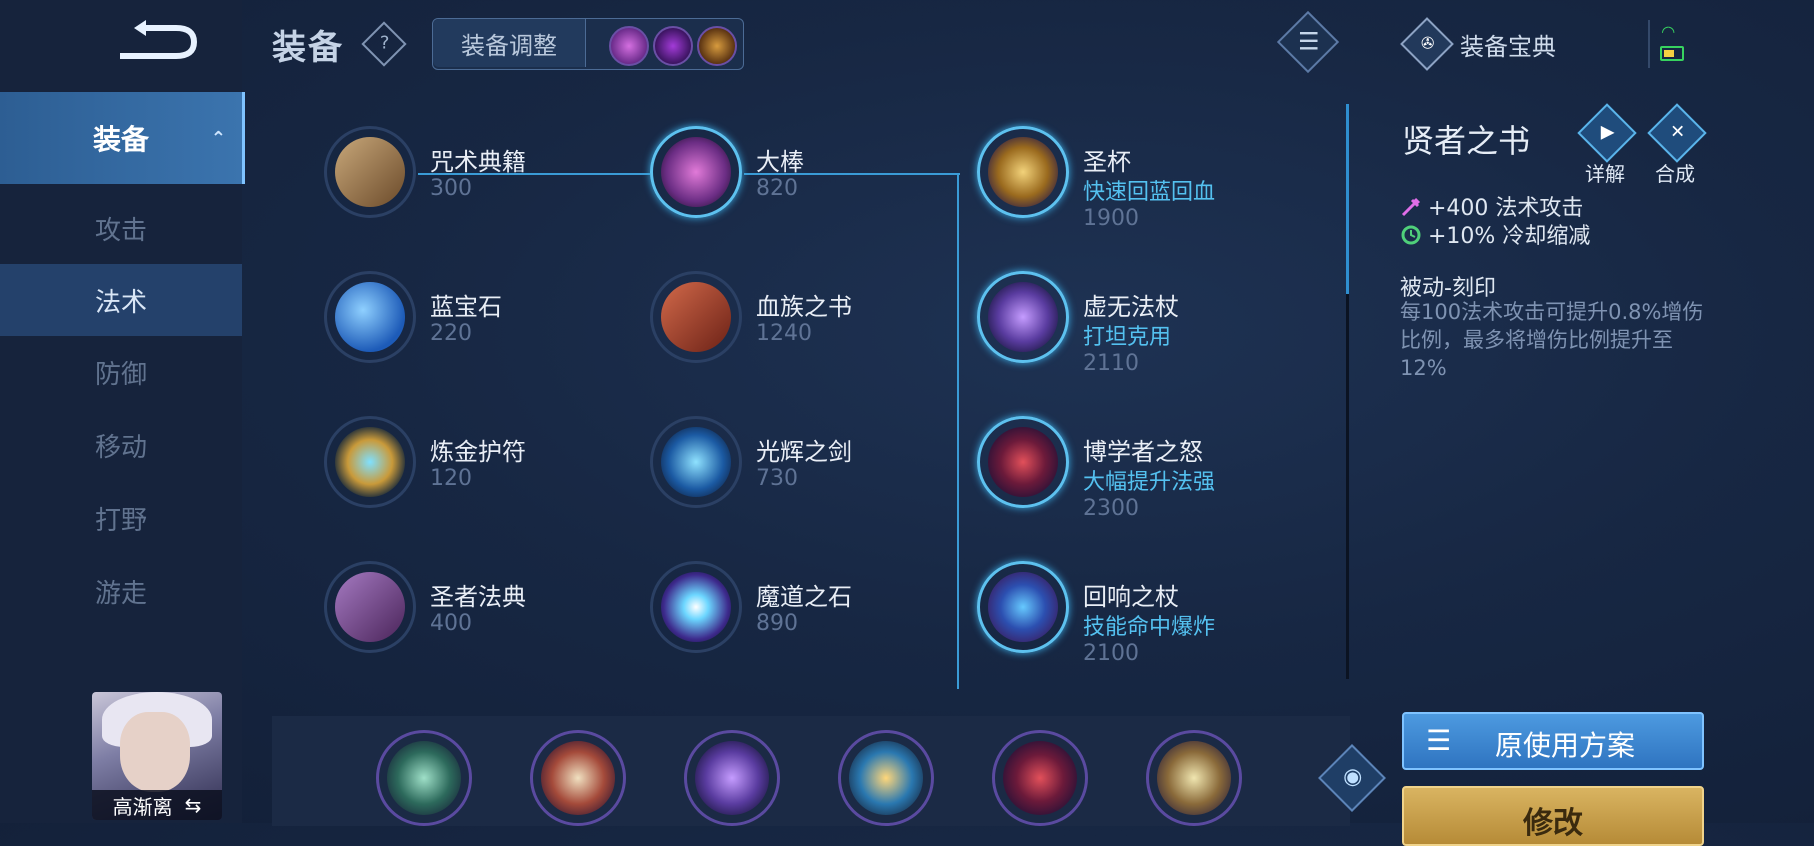 The width and height of the screenshot is (1814, 846). I want to click on stat-line: +10% 冷却缩减, so click(1495, 234).